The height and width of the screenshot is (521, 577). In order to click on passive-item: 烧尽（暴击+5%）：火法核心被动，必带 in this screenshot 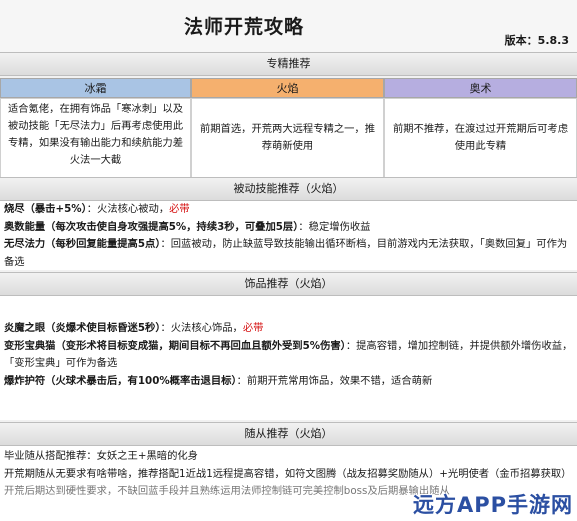, I will do `click(288, 210)`.